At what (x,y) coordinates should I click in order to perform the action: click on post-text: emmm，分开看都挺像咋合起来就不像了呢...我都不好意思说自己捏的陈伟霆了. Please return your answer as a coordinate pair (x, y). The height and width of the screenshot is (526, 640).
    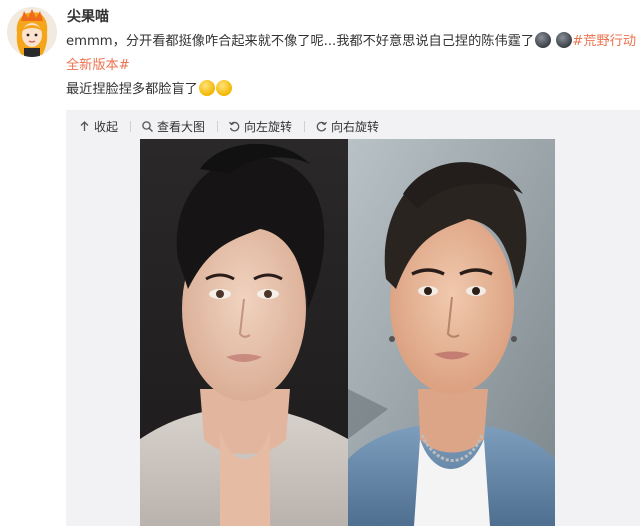
    Looking at the image, I should click on (300, 41).